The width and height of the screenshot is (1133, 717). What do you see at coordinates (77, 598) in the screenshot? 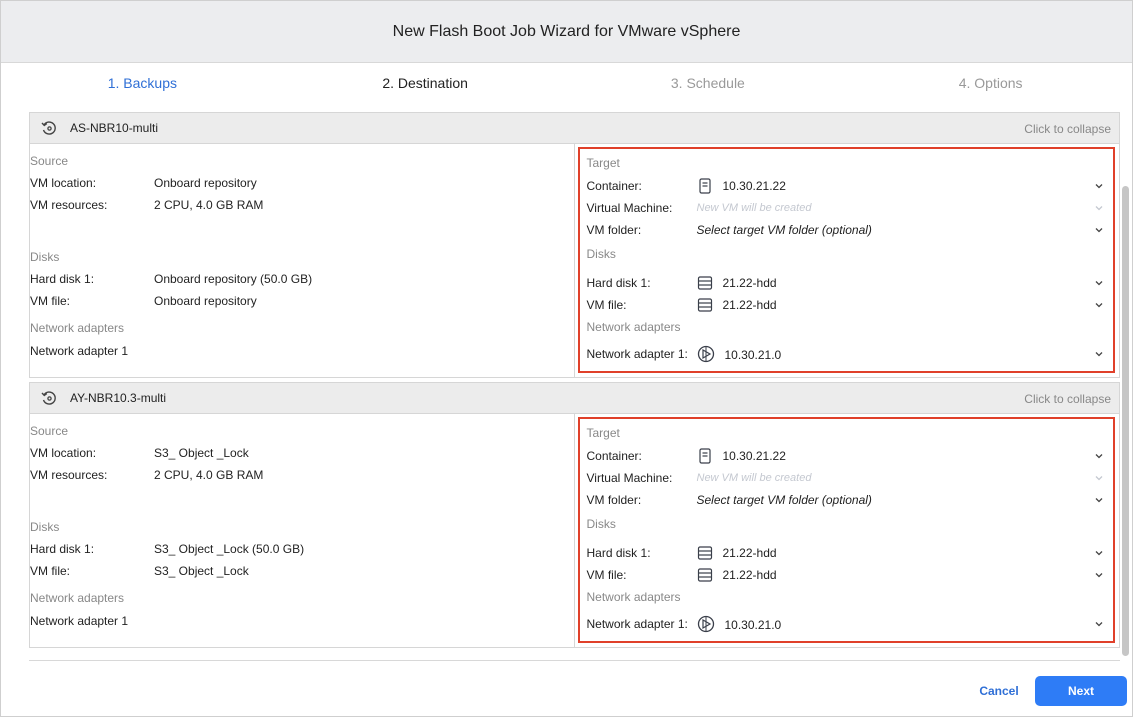
I see `network-section-title: Network adapters` at bounding box center [77, 598].